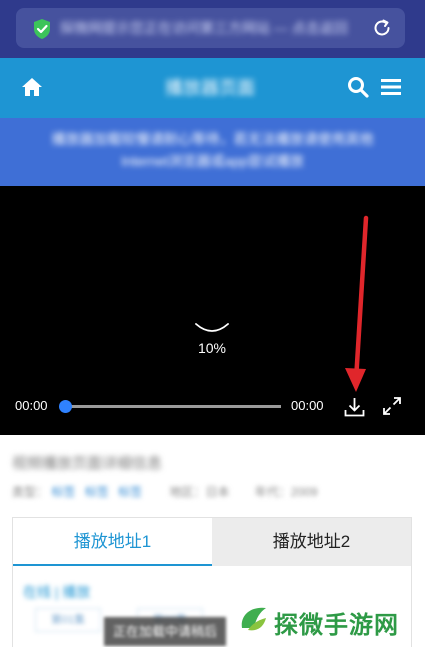 This screenshot has width=425, height=647. I want to click on notice-line-2: Internet浏览器或app尝试播放, so click(212, 161).